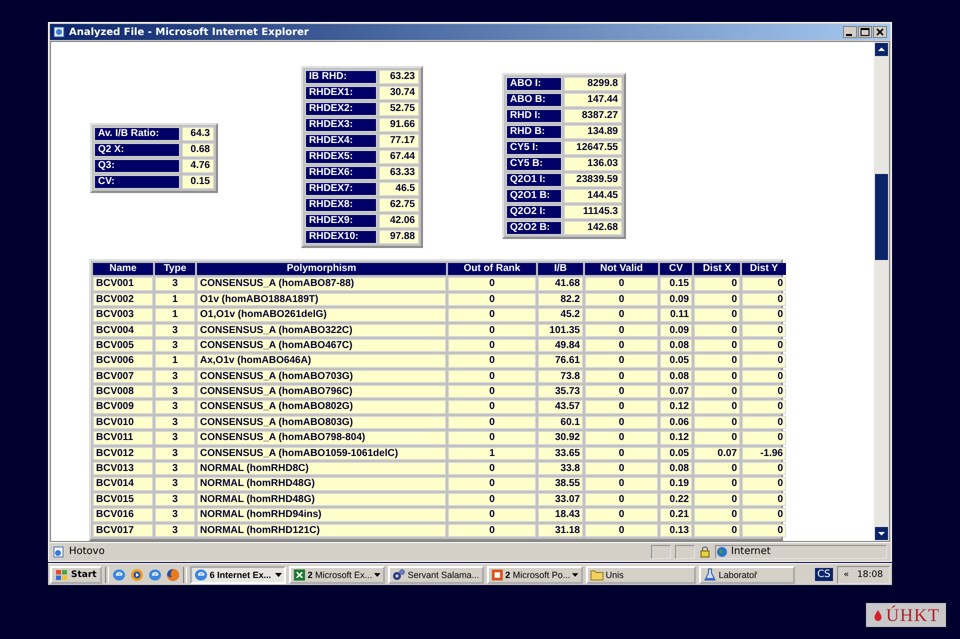  Describe the element at coordinates (593, 164) in the screenshot. I see `stat-value: 136.03` at that location.